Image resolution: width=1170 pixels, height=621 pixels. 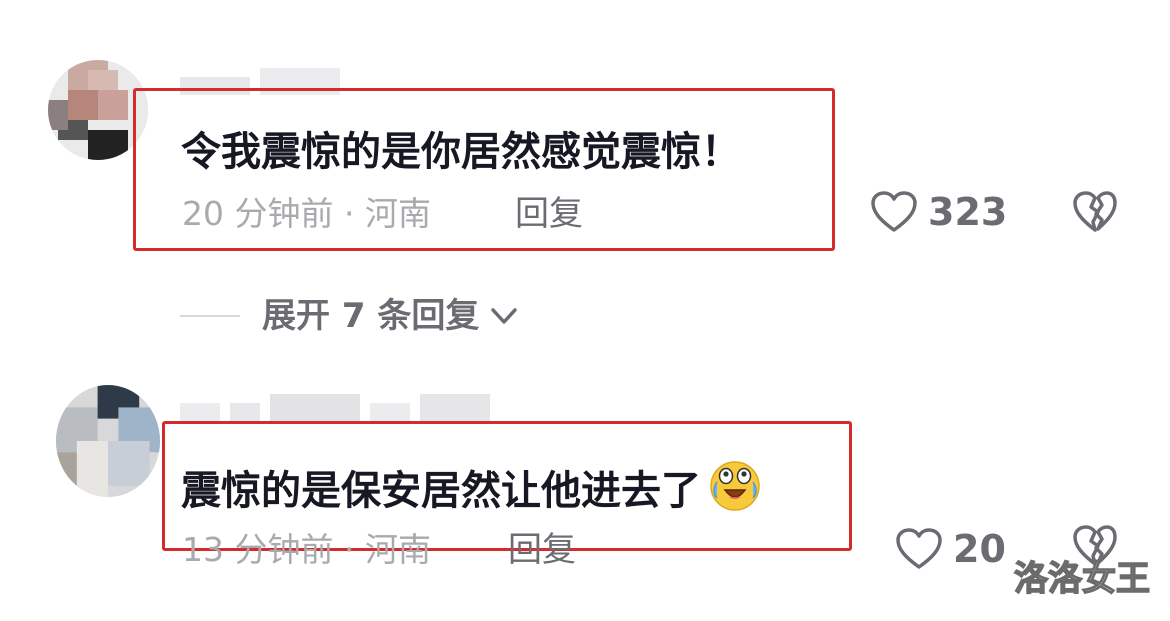 What do you see at coordinates (1082, 579) in the screenshot?
I see `watermark: 洛洛女王` at bounding box center [1082, 579].